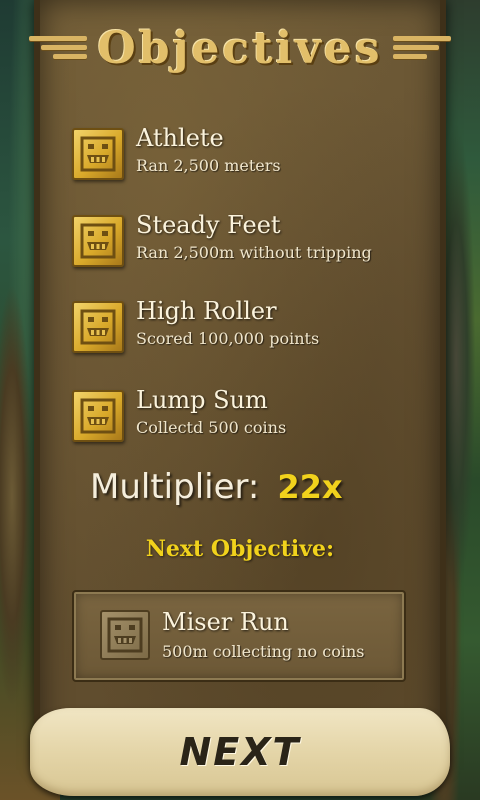 The height and width of the screenshot is (800, 480). Describe the element at coordinates (252, 327) in the screenshot. I see `objective-item-high-roller: High Roller Scored 100,000 points` at that location.